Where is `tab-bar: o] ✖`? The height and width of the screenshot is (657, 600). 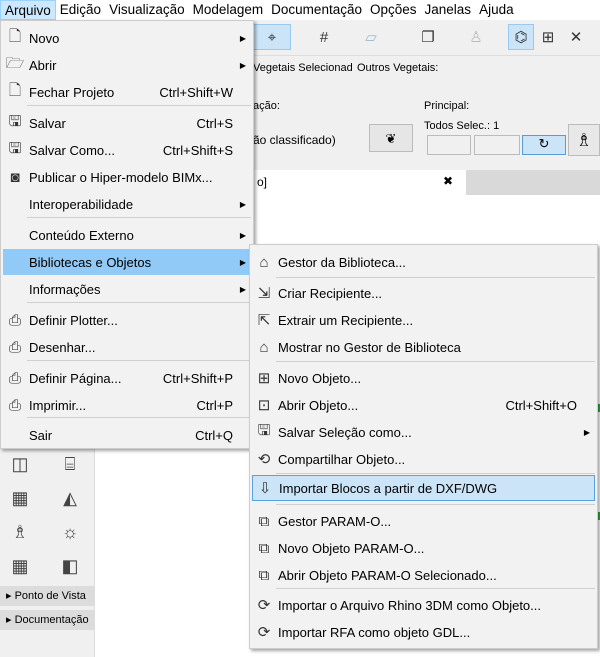
tab-bar: o] ✖ is located at coordinates (426, 182).